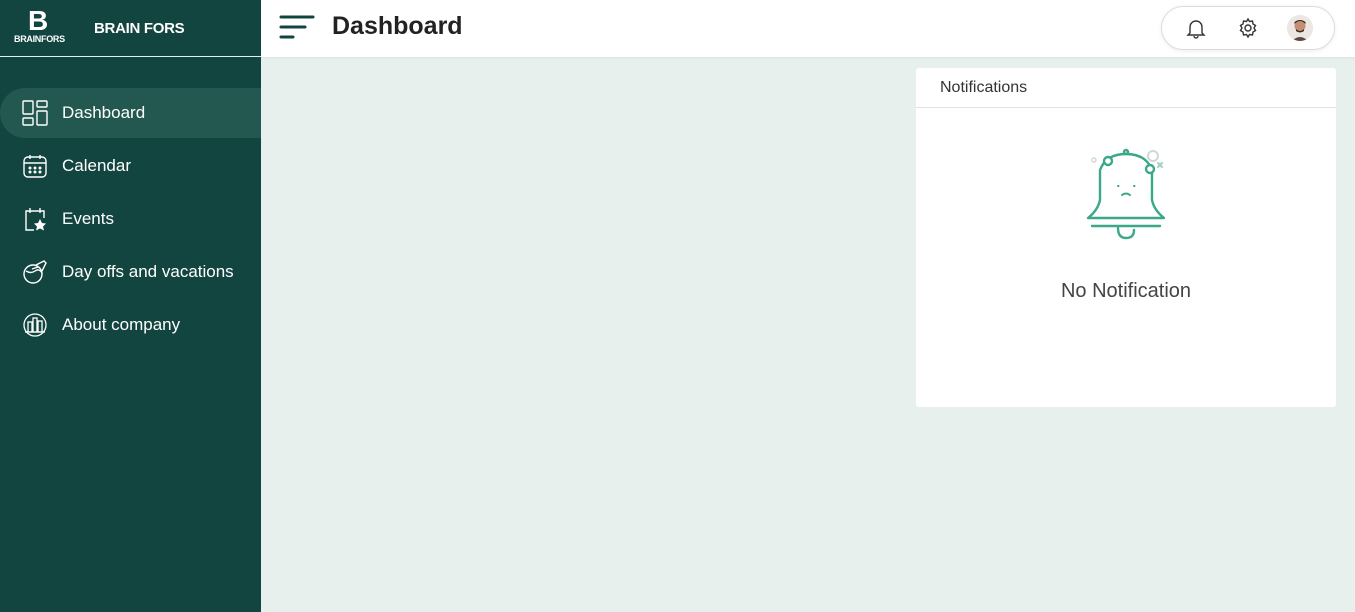 The width and height of the screenshot is (1355, 612). Describe the element at coordinates (1126, 197) in the screenshot. I see `empty-bell-illustration` at that location.